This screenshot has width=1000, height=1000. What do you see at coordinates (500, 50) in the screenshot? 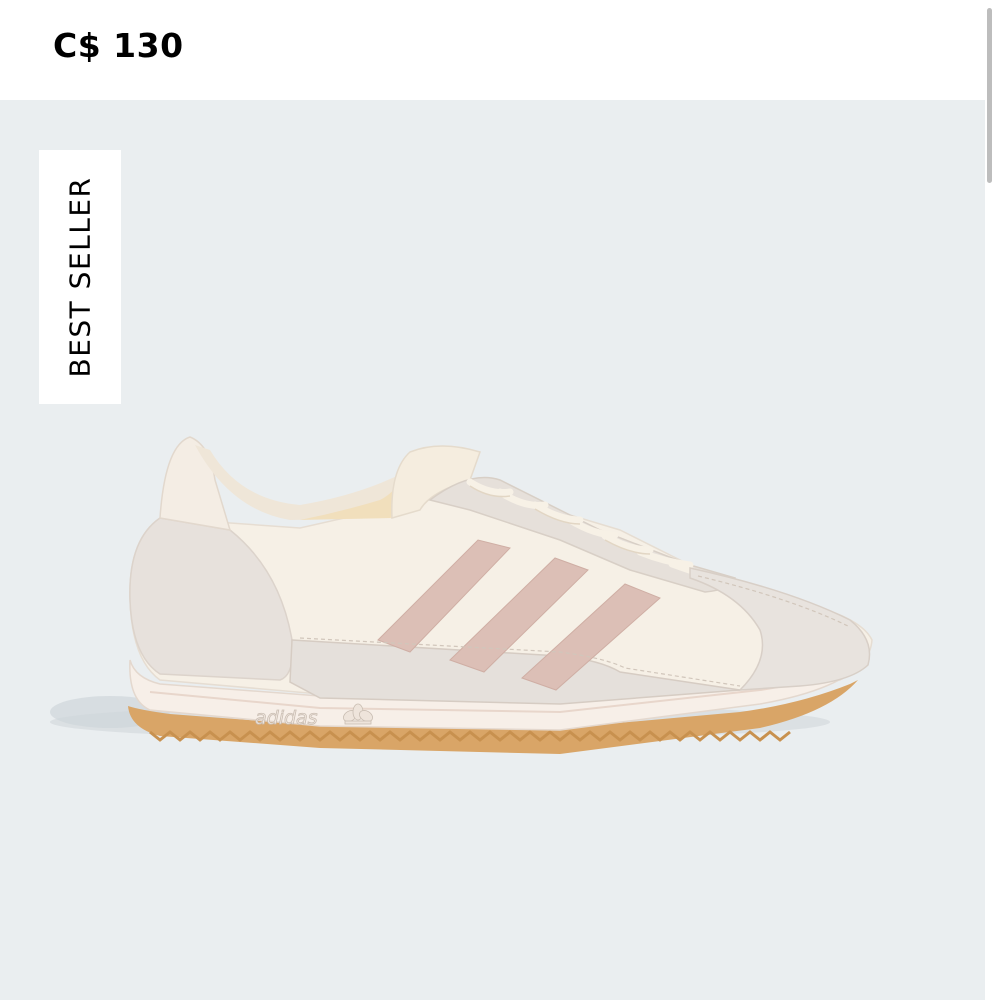
I see `product-header: C$ 130` at bounding box center [500, 50].